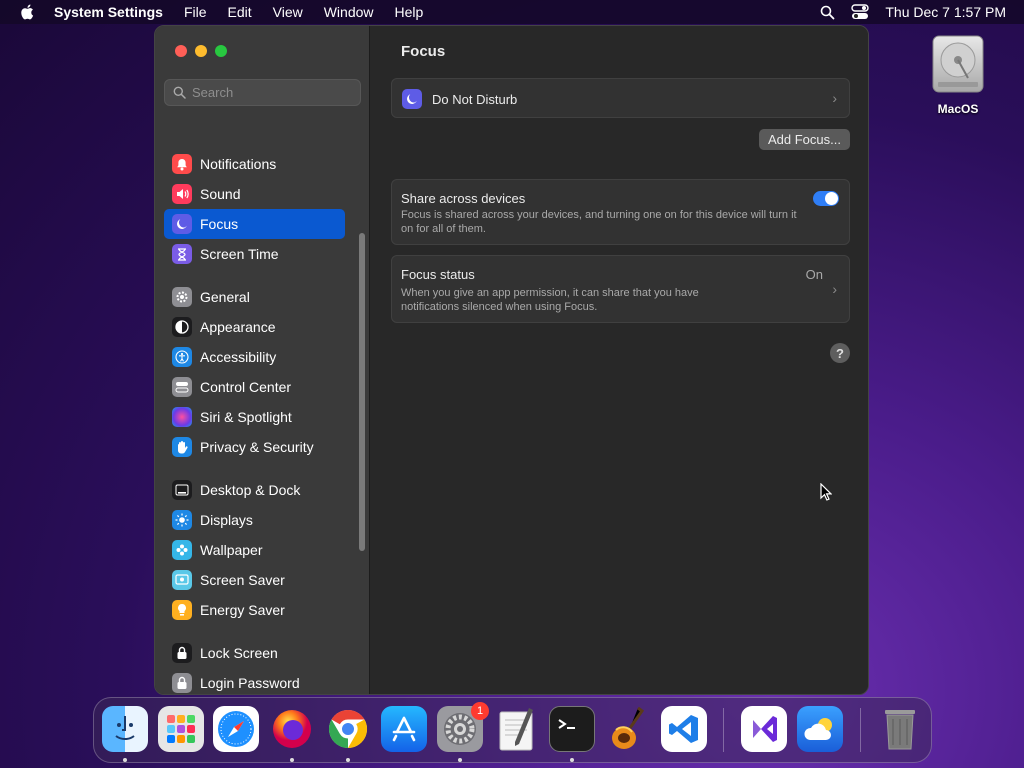 Image resolution: width=1024 pixels, height=768 pixels. I want to click on sidebar-item-desktop-dock: Desktop & Dock, so click(254, 490).